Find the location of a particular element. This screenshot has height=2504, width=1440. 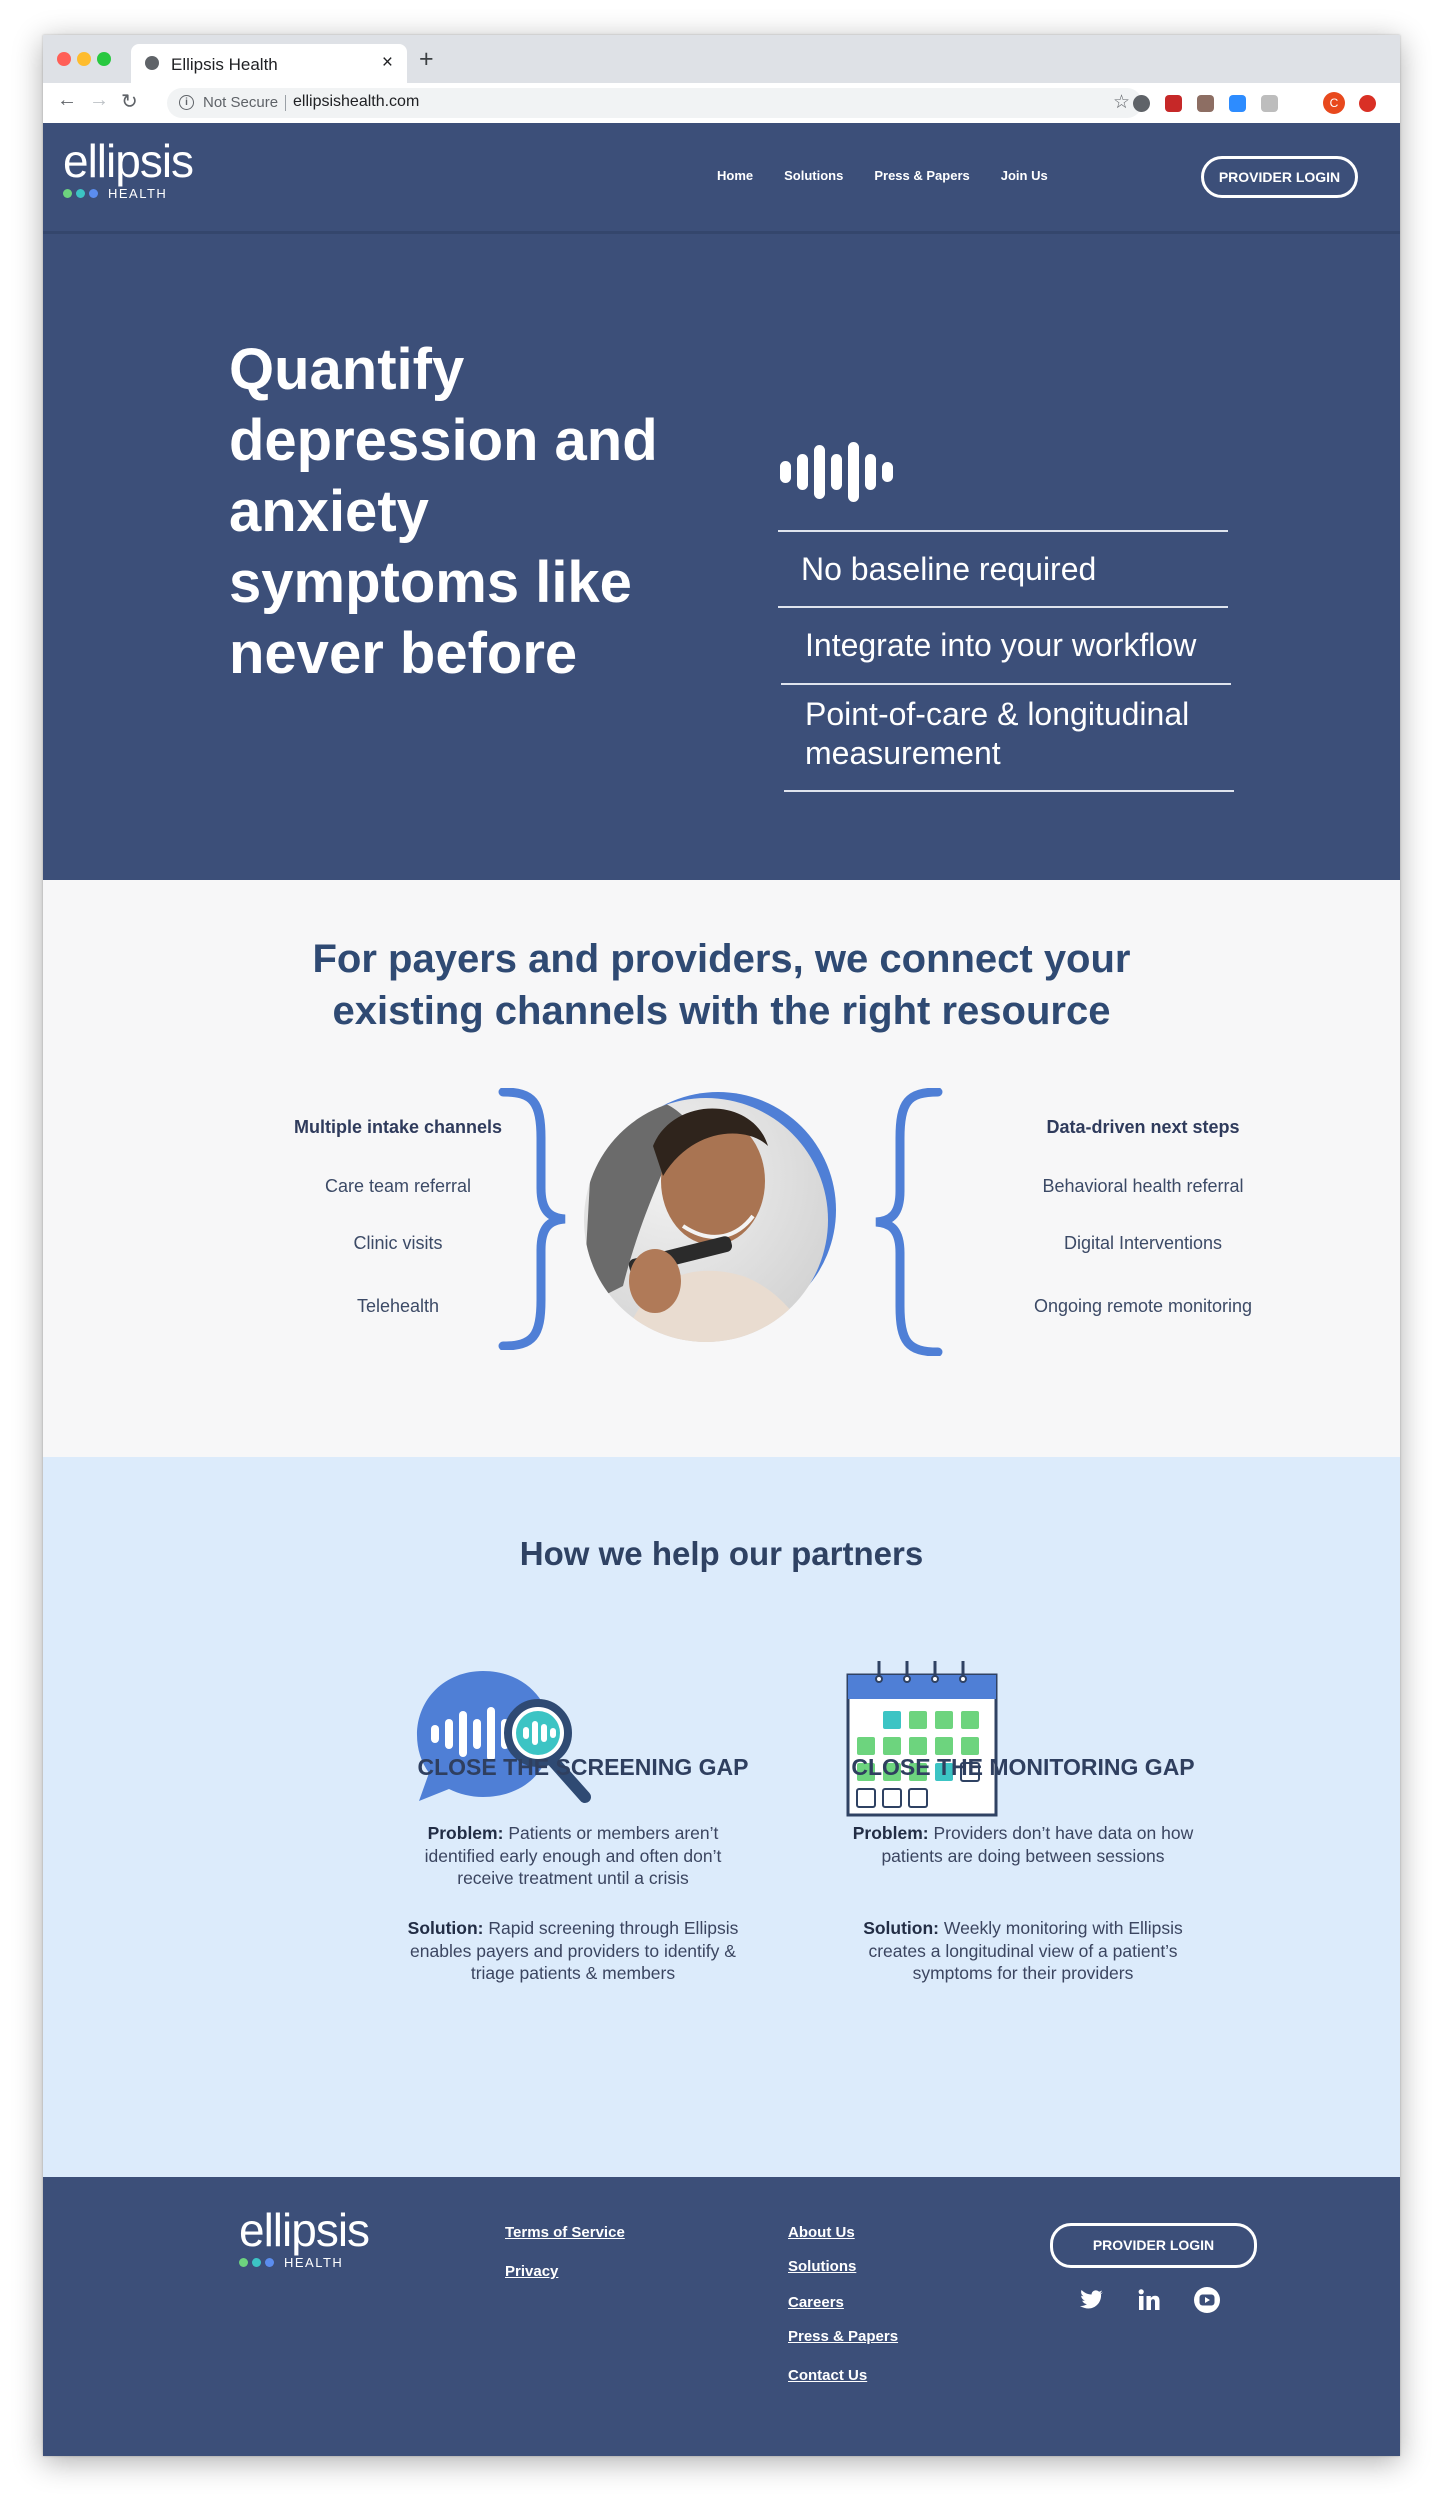

tab-bar: Ellipsis Health × + is located at coordinates (721, 59).